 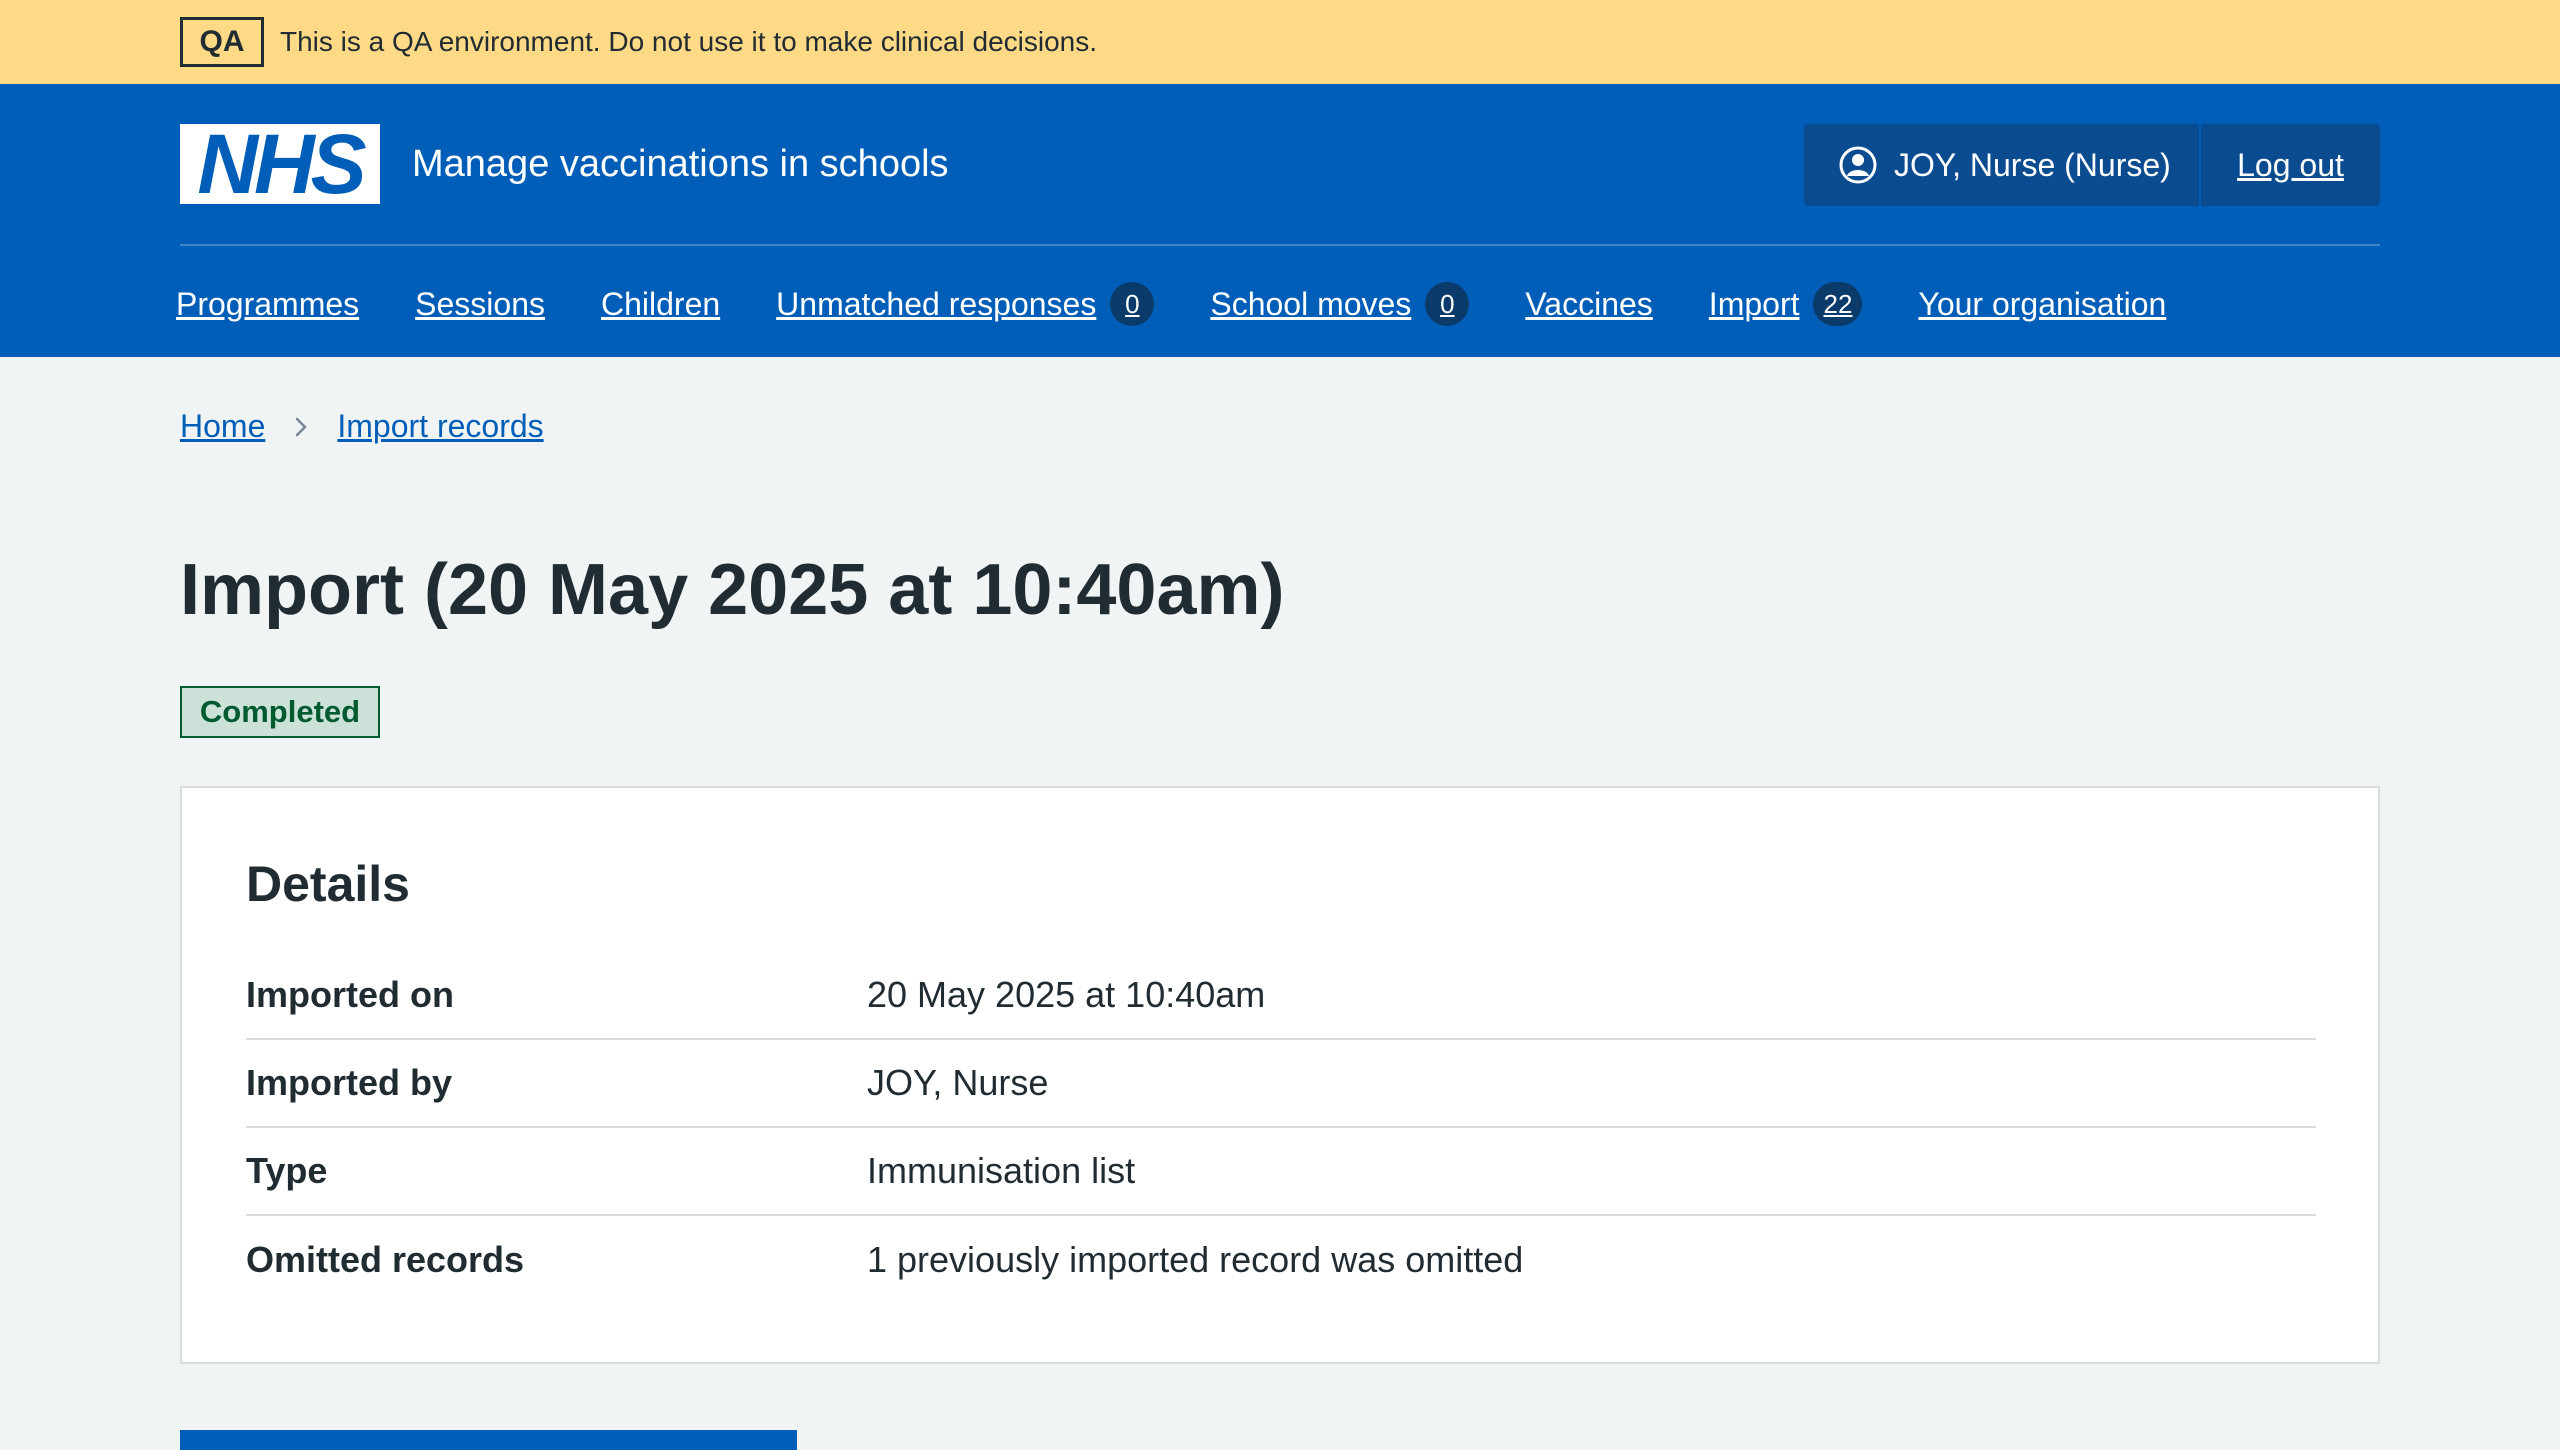 What do you see at coordinates (302, 426) in the screenshot?
I see `chevron-right-icon` at bounding box center [302, 426].